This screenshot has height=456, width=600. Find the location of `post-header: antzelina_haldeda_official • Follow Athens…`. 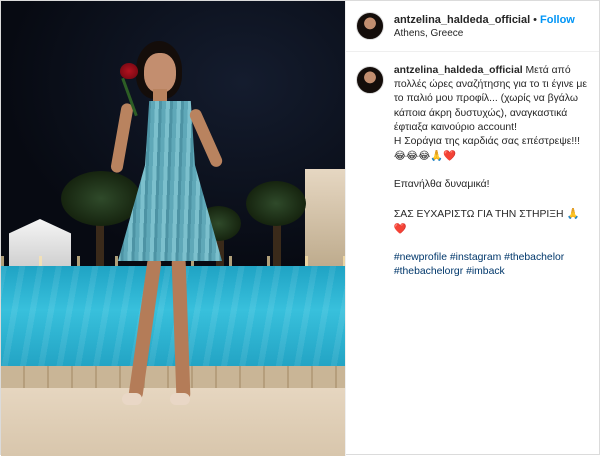

post-header: antzelina_haldeda_official • Follow Athens… is located at coordinates (472, 26).